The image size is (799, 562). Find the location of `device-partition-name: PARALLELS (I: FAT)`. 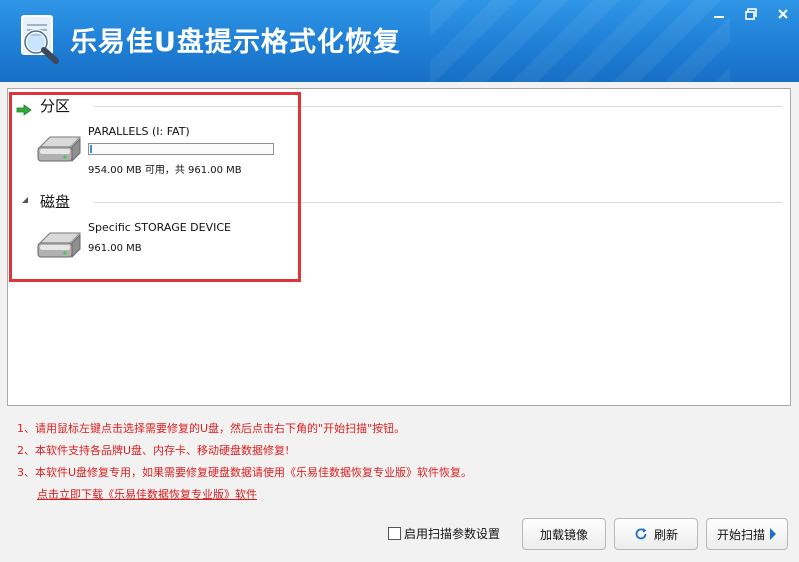

device-partition-name: PARALLELS (I: FAT) is located at coordinates (139, 131).